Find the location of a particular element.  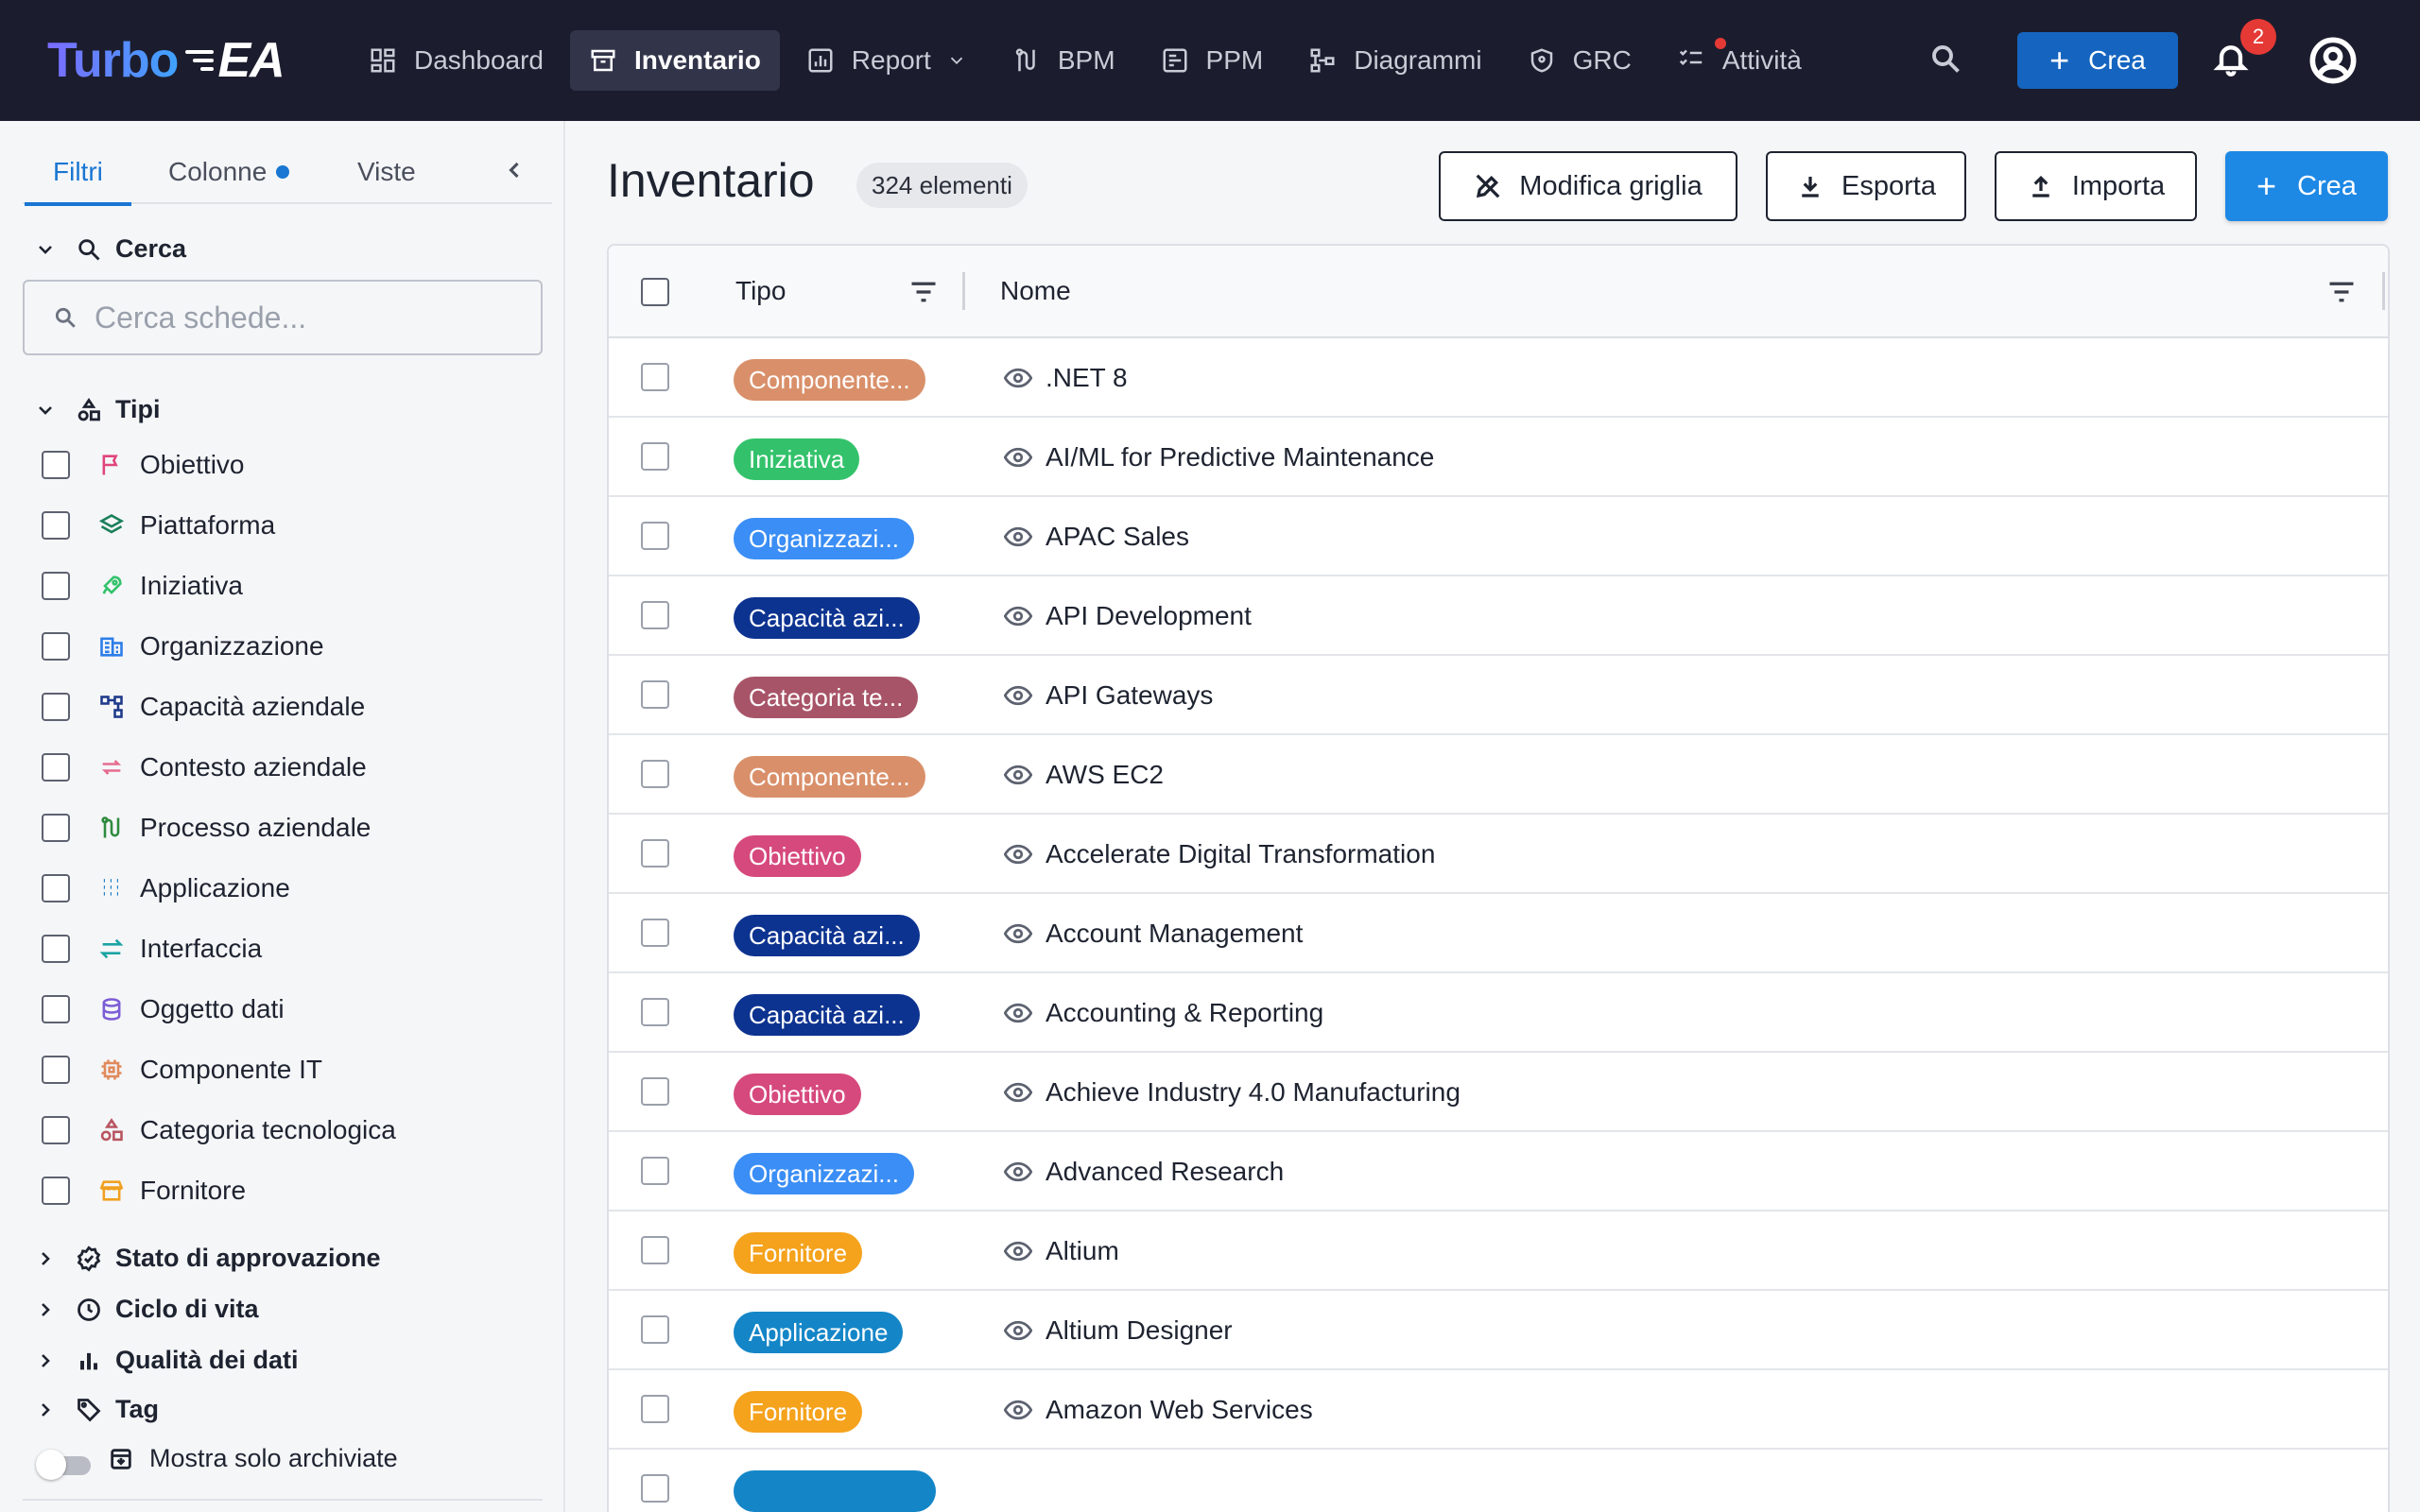

section-tipi: Tipi is located at coordinates (97, 409).